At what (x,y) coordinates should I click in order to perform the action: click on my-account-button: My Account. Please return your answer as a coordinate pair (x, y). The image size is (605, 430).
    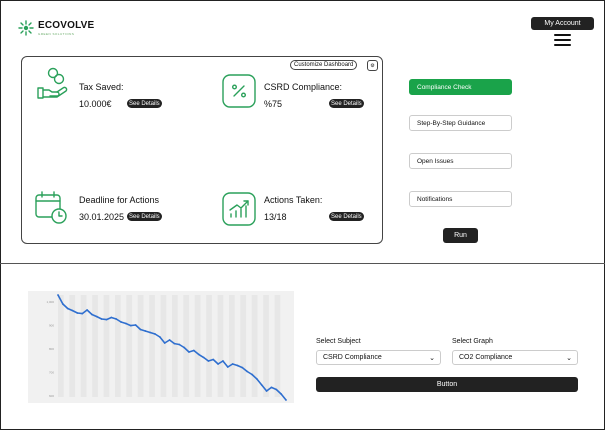
    Looking at the image, I should click on (562, 23).